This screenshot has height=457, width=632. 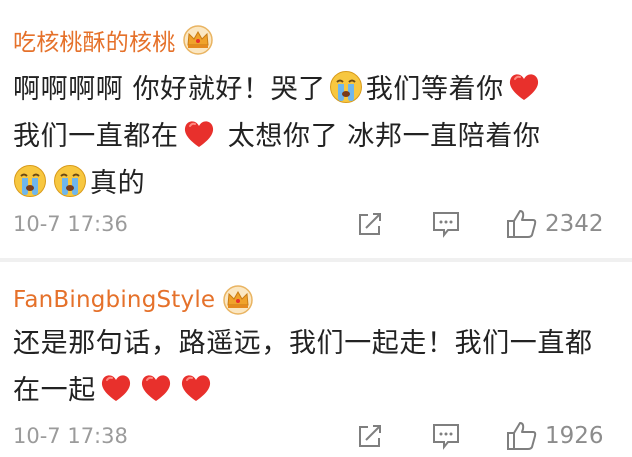 I want to click on like-button: 2342, so click(x=554, y=224).